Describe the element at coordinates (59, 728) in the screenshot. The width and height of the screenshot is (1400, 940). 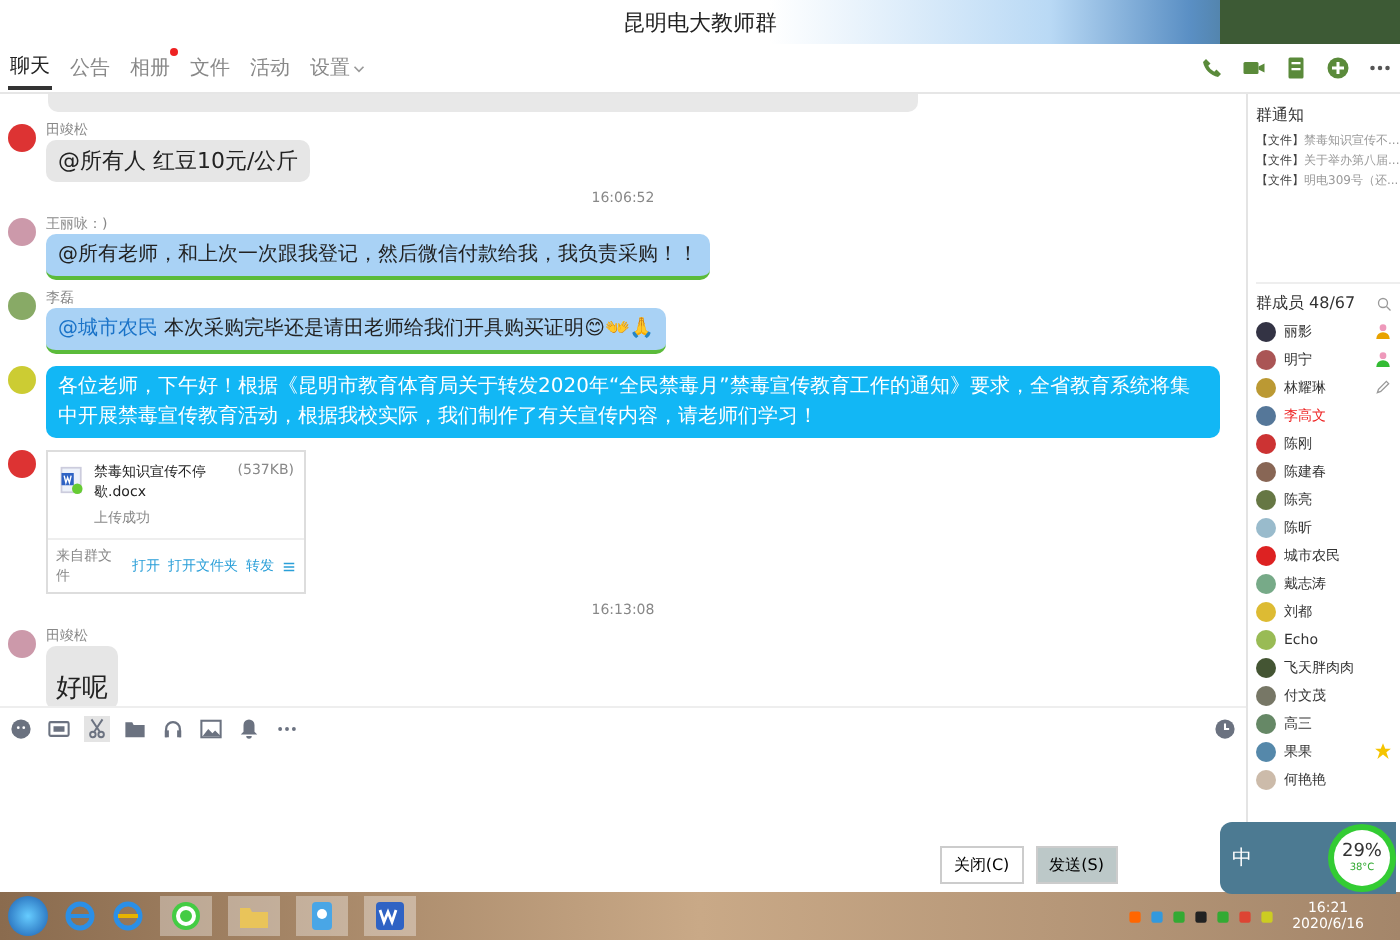
I see `gif-icon` at that location.